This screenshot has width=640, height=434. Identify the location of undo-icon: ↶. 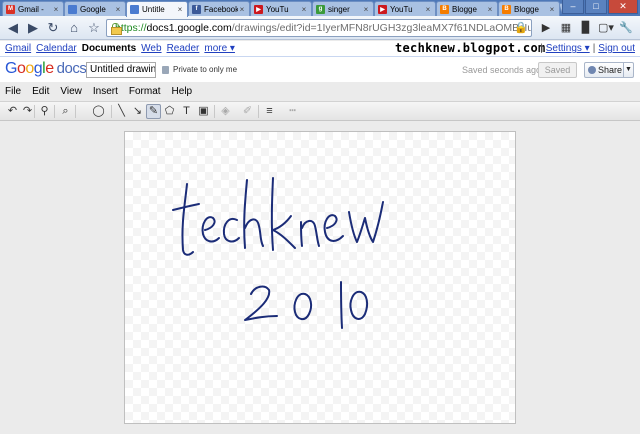
(12, 111).